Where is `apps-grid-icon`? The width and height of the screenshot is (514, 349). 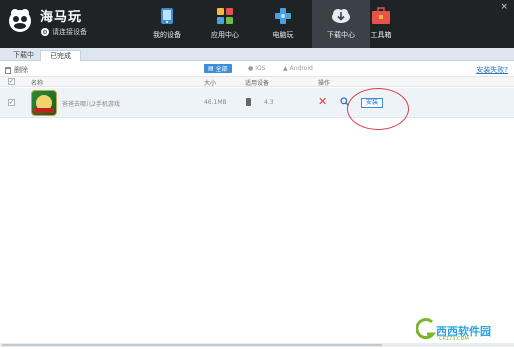 apps-grid-icon is located at coordinates (225, 16).